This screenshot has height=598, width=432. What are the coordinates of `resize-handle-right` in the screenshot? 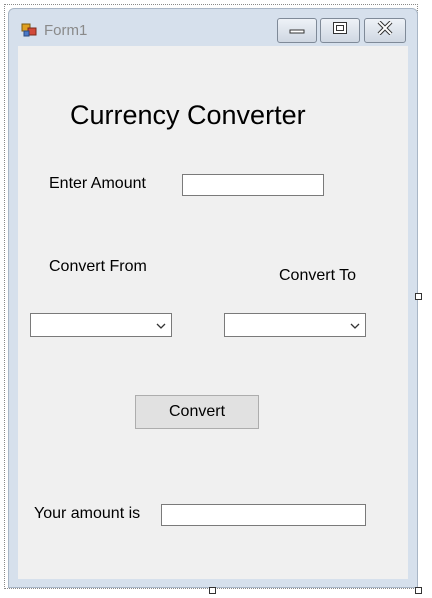 It's located at (418, 296).